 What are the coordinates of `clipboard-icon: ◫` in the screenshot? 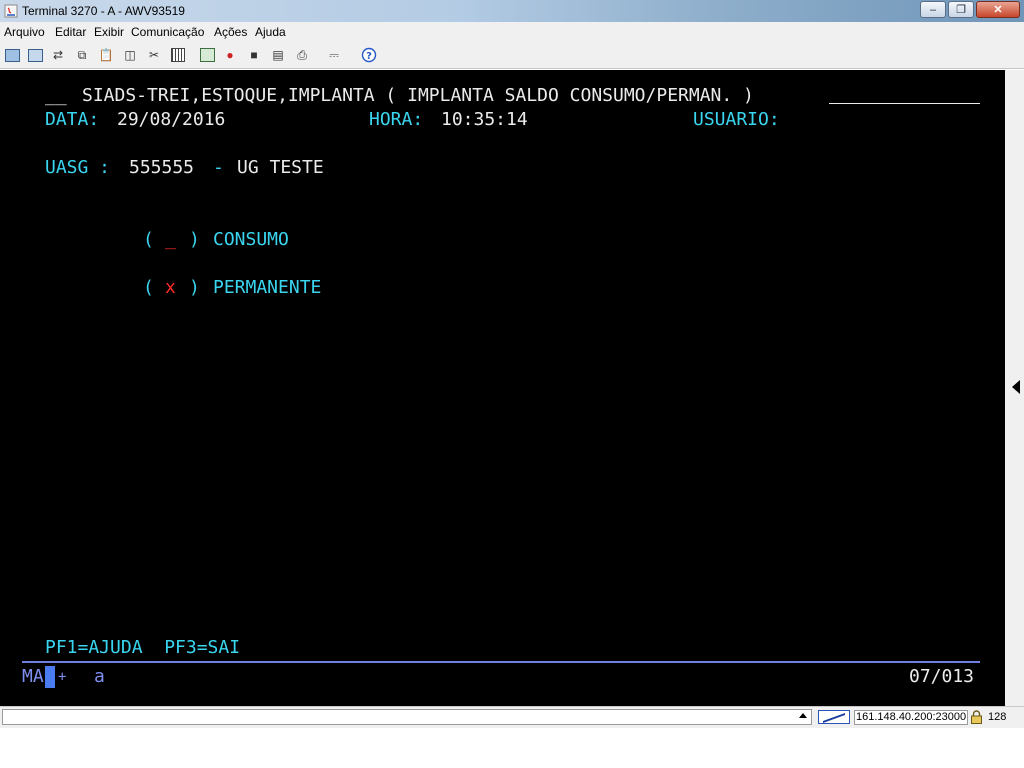 It's located at (130, 55).